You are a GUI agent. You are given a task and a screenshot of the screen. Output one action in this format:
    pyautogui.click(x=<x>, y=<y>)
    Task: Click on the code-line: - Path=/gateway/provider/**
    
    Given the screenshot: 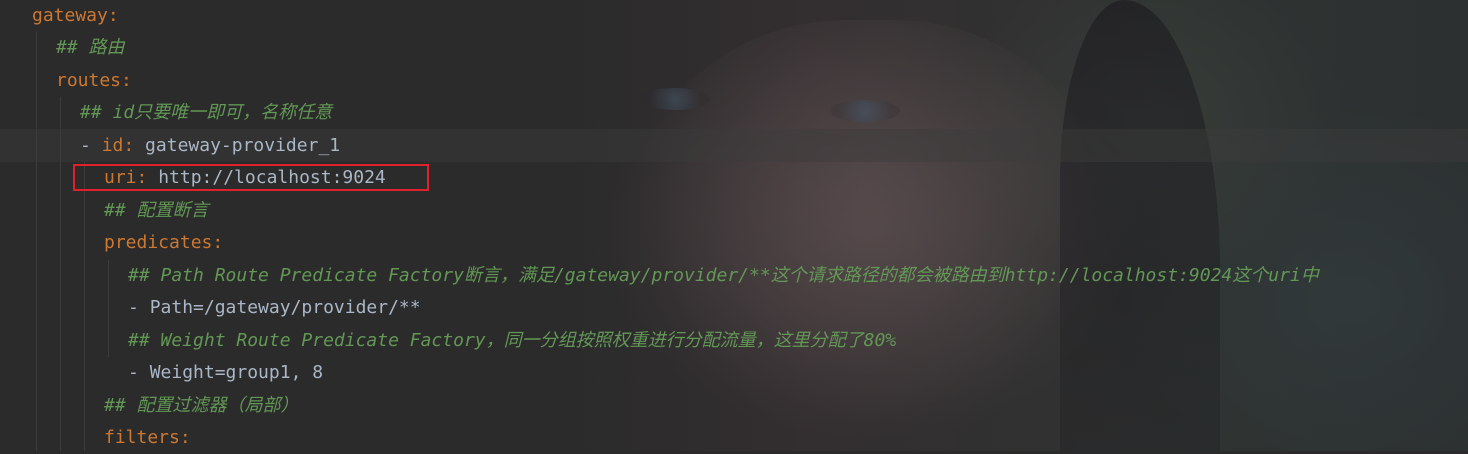 What is the action you would take?
    pyautogui.click(x=274, y=308)
    